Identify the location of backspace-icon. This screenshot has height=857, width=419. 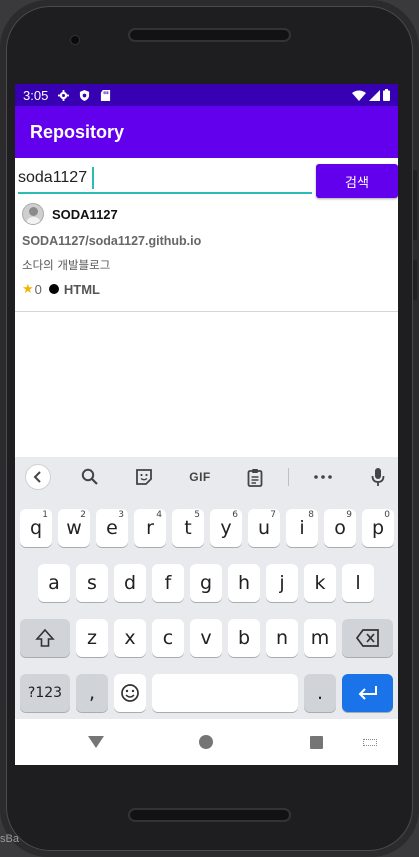
(367, 638).